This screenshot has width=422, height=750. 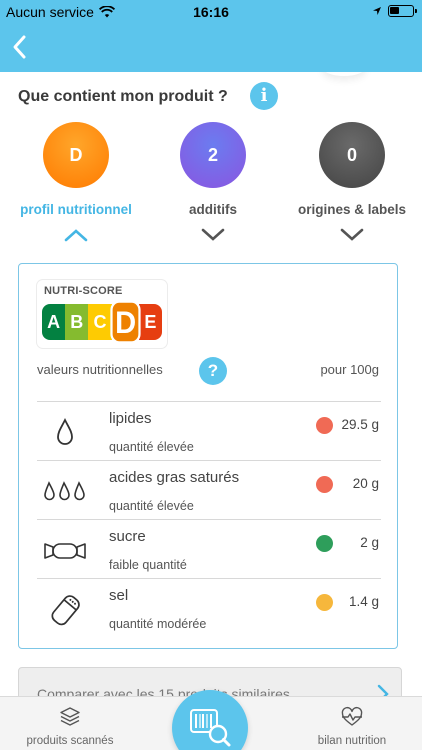 What do you see at coordinates (210, 728) in the screenshot?
I see `barcode-search-icon` at bounding box center [210, 728].